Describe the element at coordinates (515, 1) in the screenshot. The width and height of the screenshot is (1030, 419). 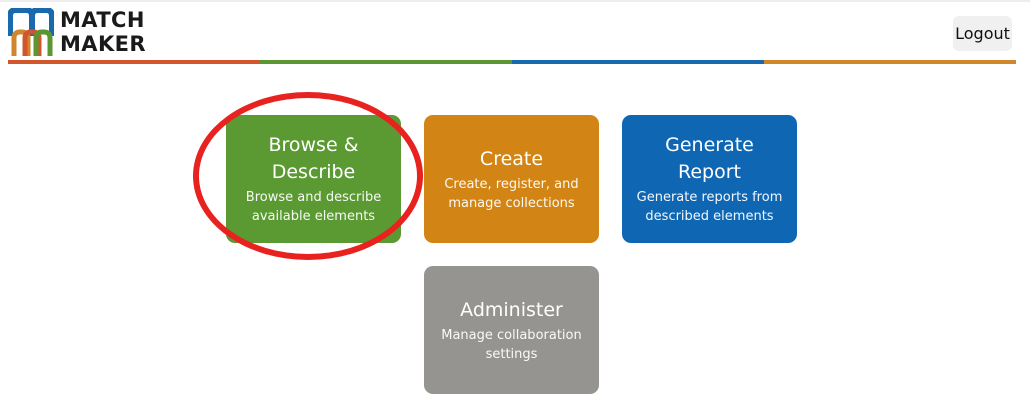
I see `top-border` at that location.